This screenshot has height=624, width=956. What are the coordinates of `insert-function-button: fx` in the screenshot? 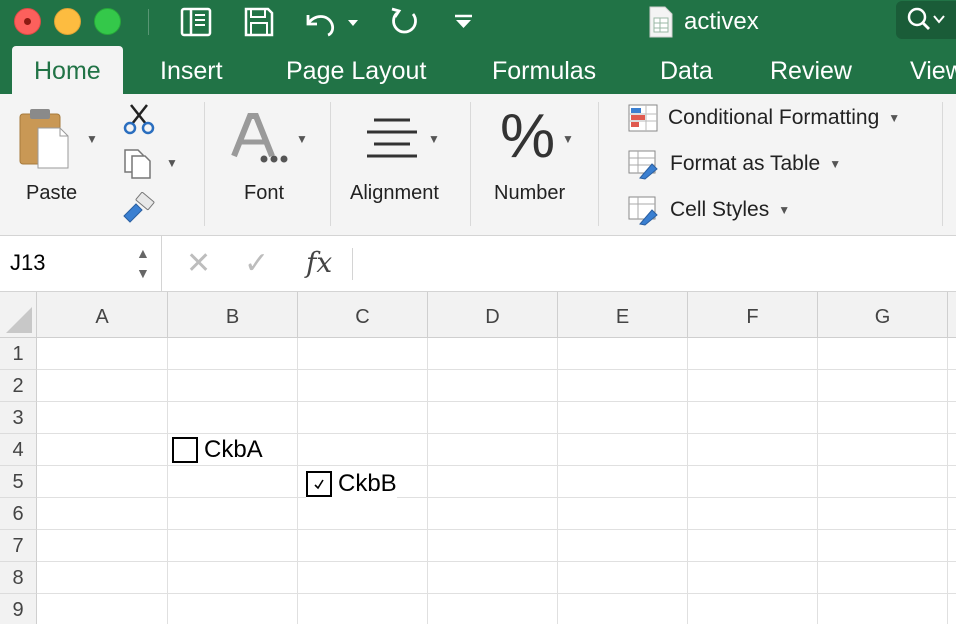 It's located at (319, 262).